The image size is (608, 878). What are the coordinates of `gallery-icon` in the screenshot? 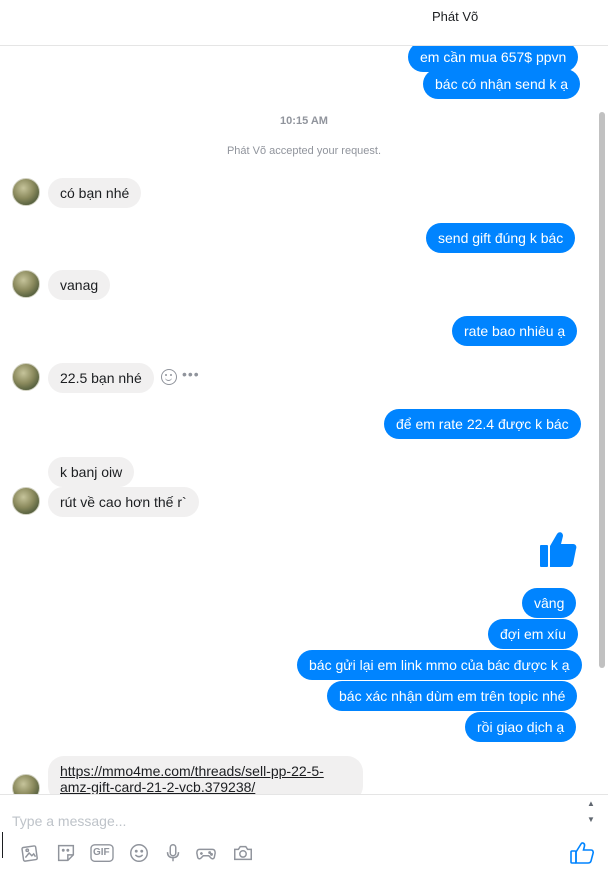 It's located at (30, 853).